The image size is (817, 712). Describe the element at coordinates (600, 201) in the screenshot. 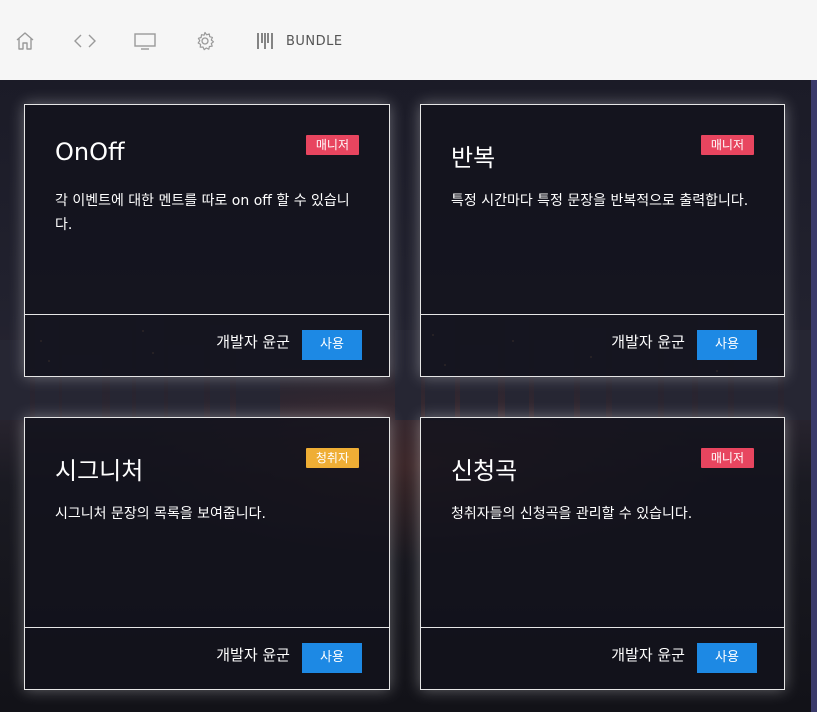

I see `card-description: 특정 시간마다 특정 문장을 반복적으로 출력합니다.` at that location.